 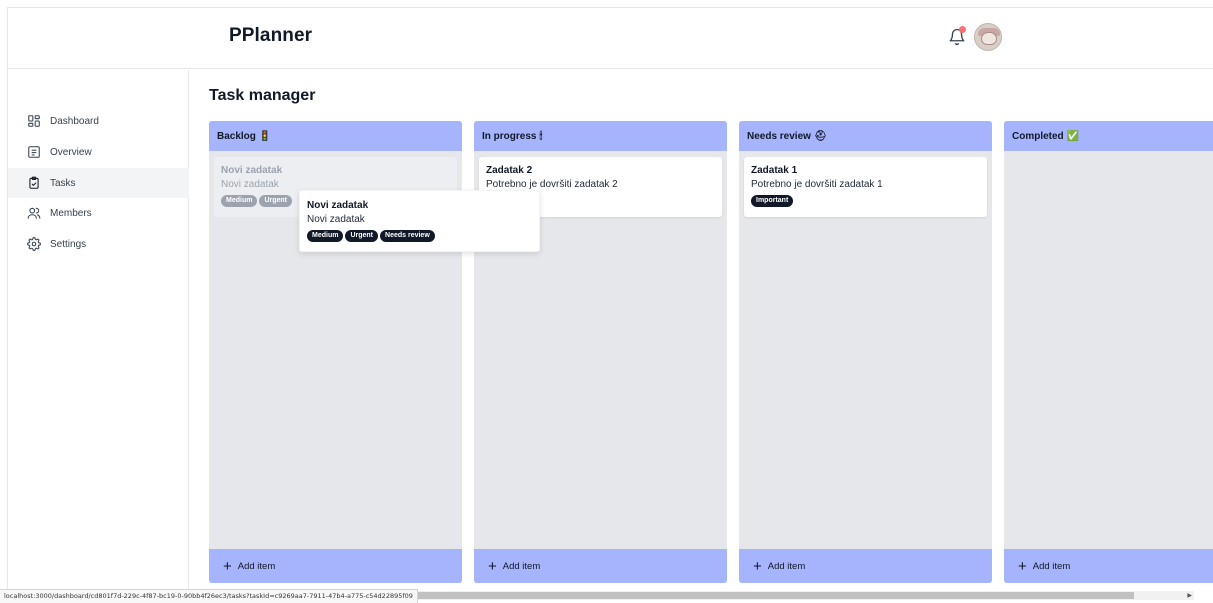 I want to click on sidebar-item-label: Tasks, so click(x=63, y=183).